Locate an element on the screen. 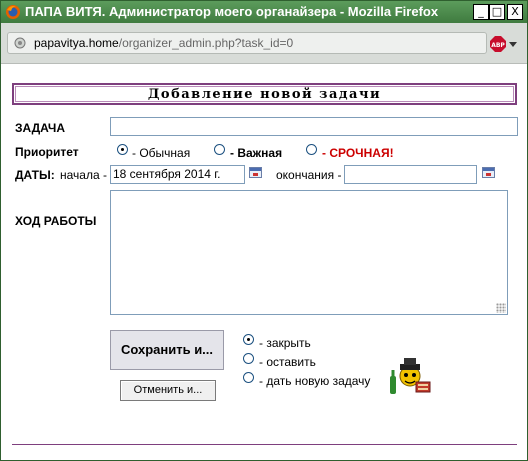 The image size is (528, 461). after-save-stay-label: - оставить is located at coordinates (287, 362).